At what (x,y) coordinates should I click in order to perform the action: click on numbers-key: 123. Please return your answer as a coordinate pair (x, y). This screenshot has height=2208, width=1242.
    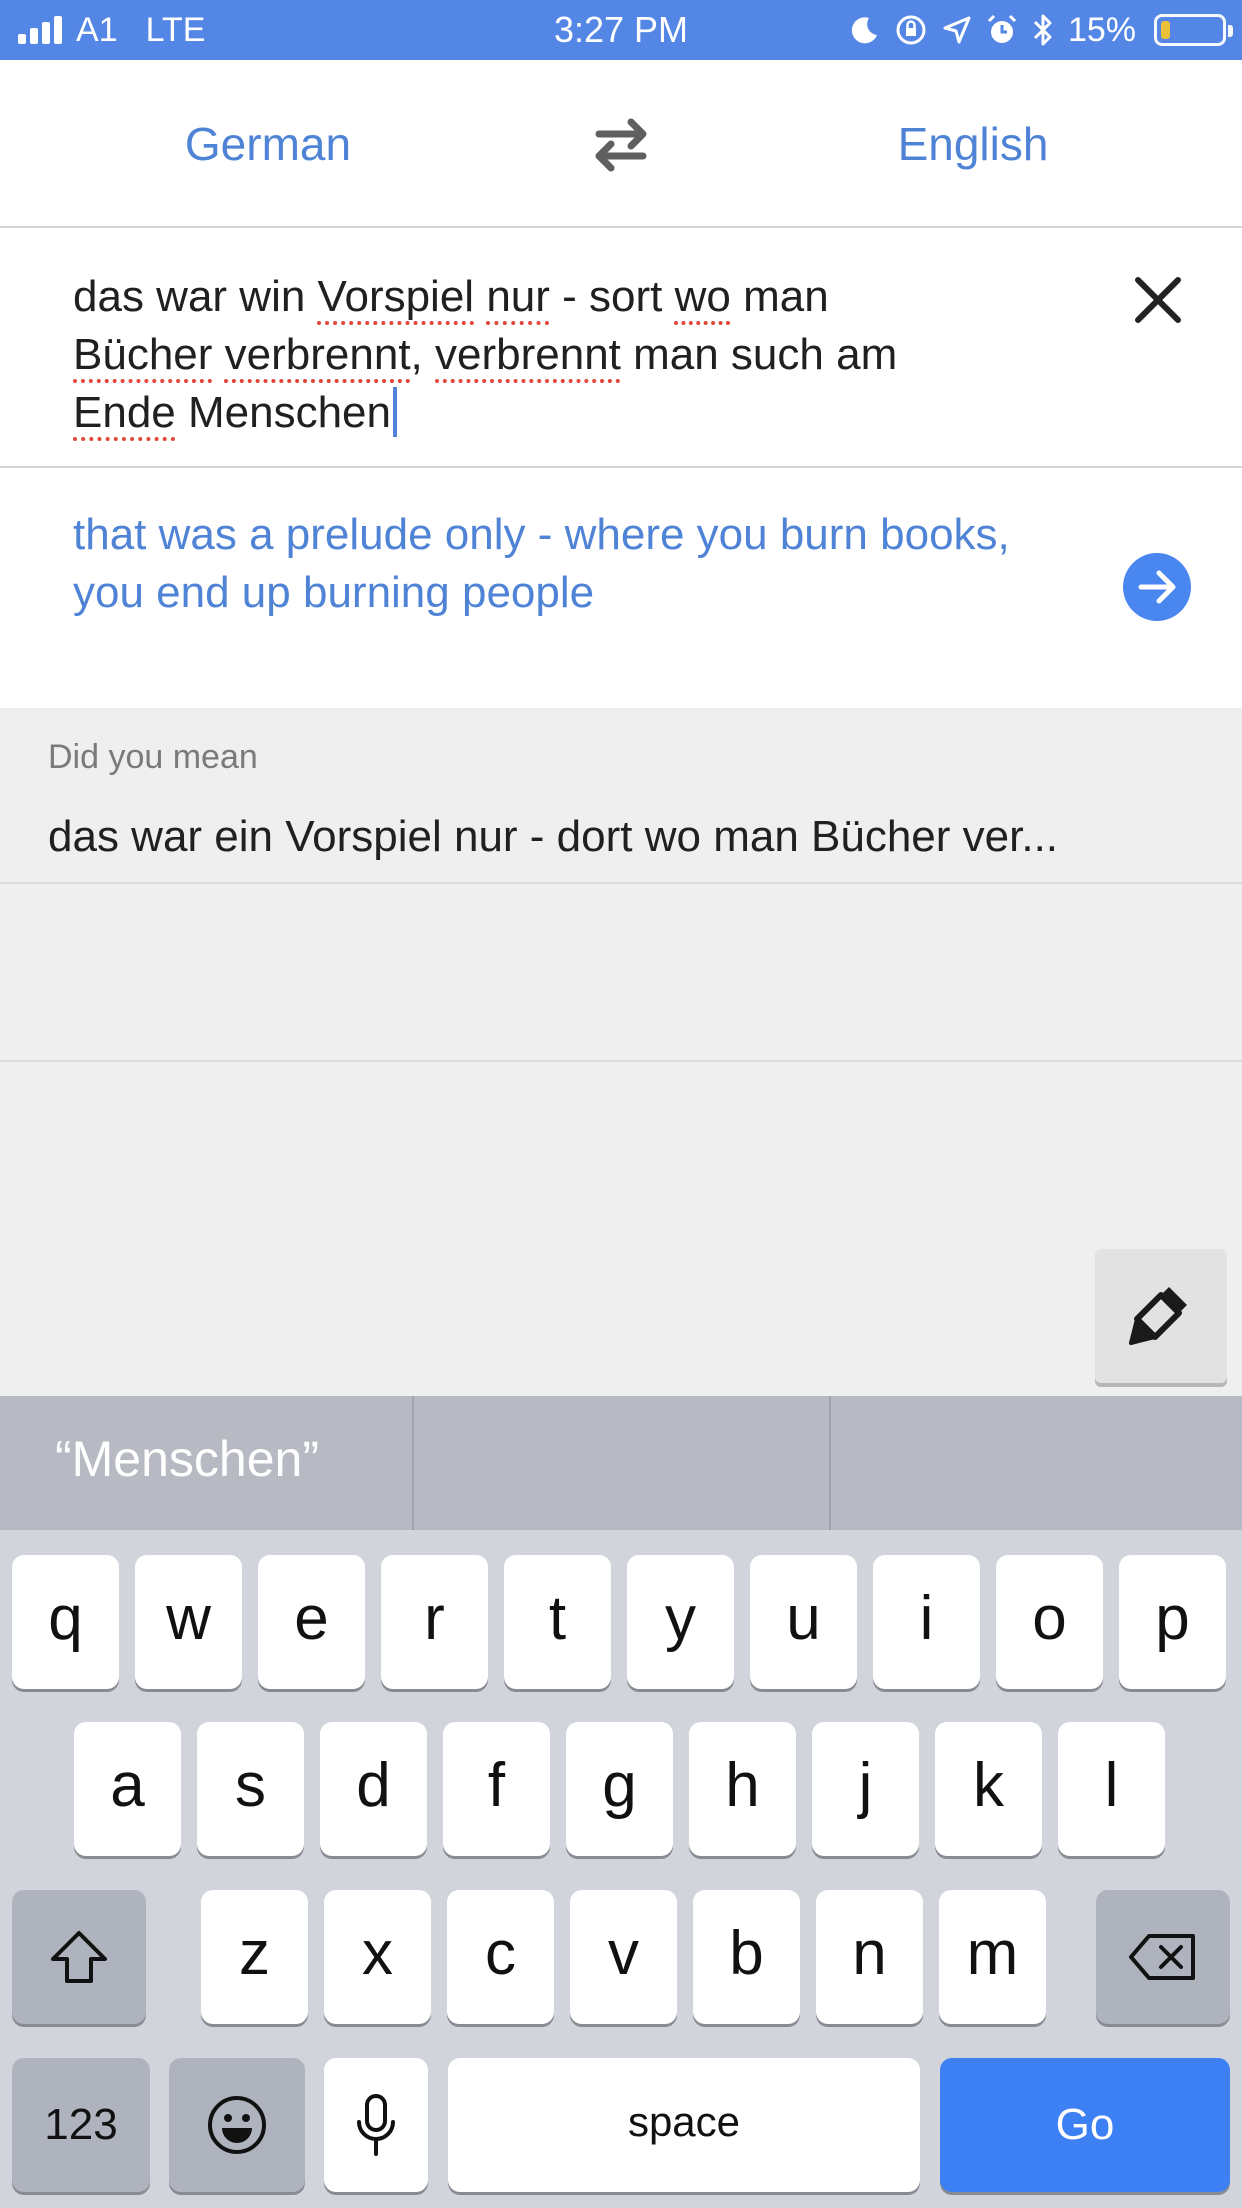
    Looking at the image, I should click on (81, 2125).